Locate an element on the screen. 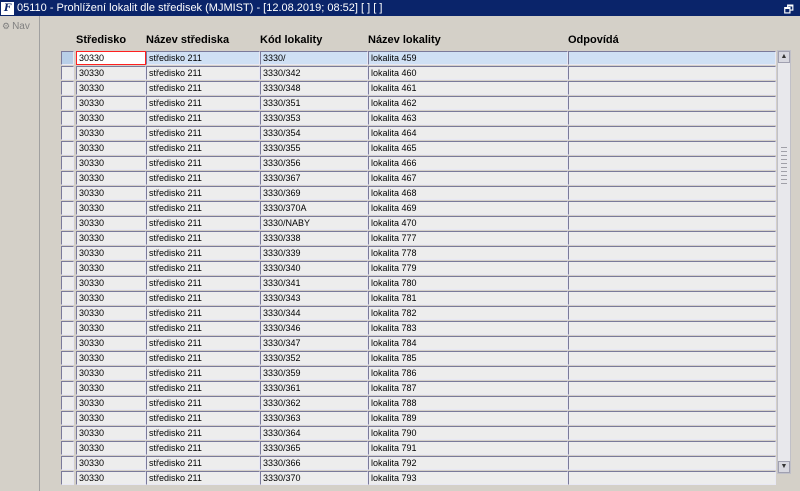 The image size is (800, 491). table-row: 30330 středisko 211 3330/355 lokalita 465 is located at coordinates (420, 147).